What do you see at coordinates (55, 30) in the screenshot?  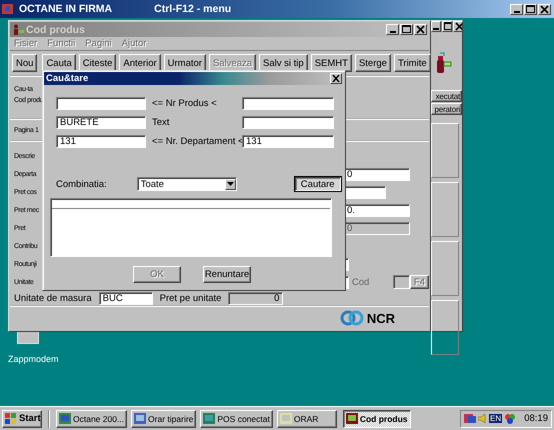 I see `window-title: Cod produs` at bounding box center [55, 30].